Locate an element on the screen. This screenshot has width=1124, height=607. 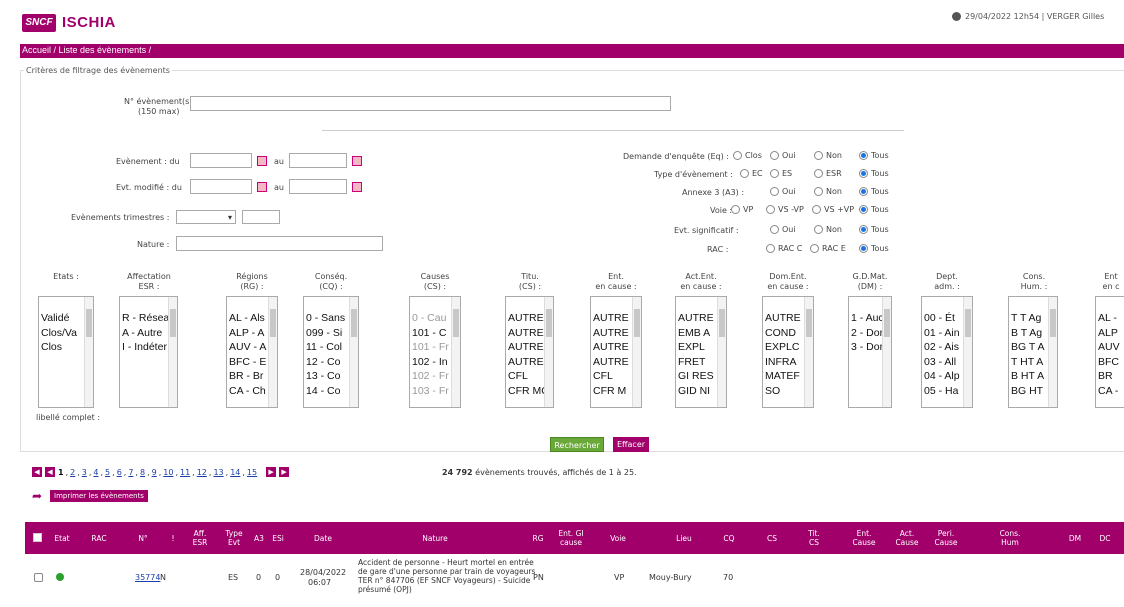
evenement-to-input is located at coordinates (318, 160).